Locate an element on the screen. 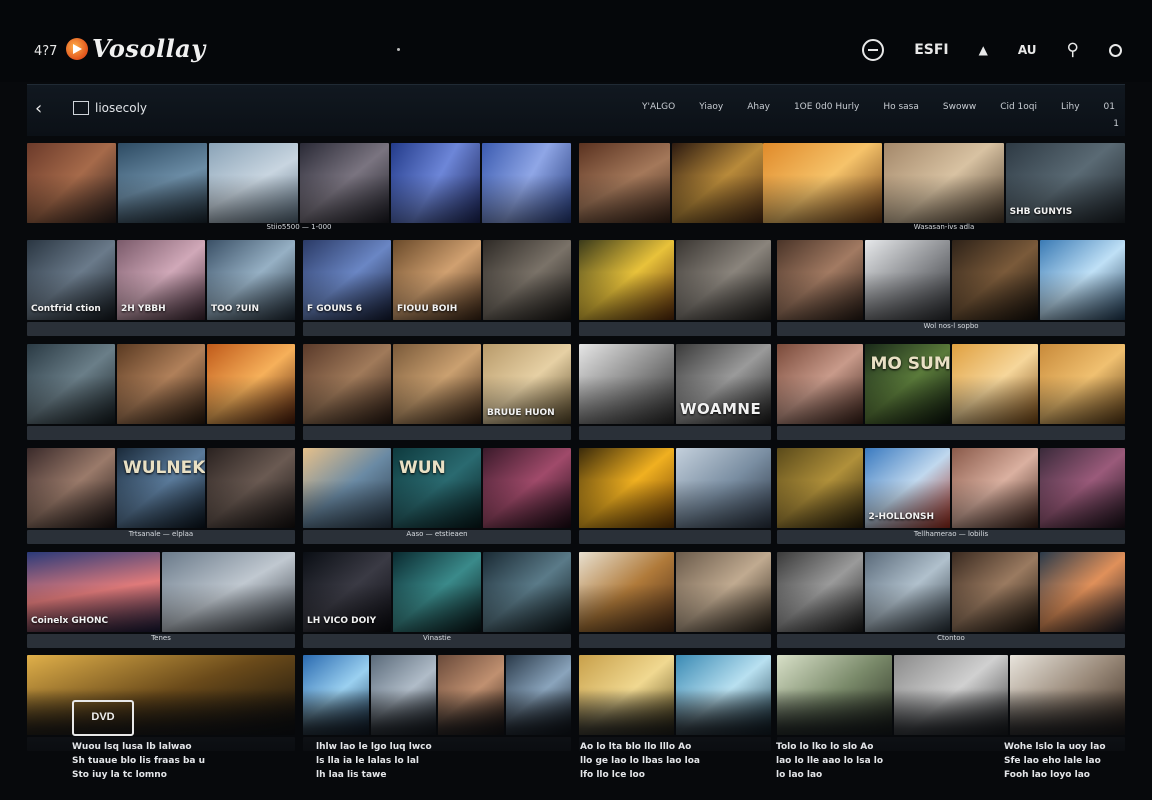  media-group: LH VICO DOIY Vinastie is located at coordinates (437, 602).